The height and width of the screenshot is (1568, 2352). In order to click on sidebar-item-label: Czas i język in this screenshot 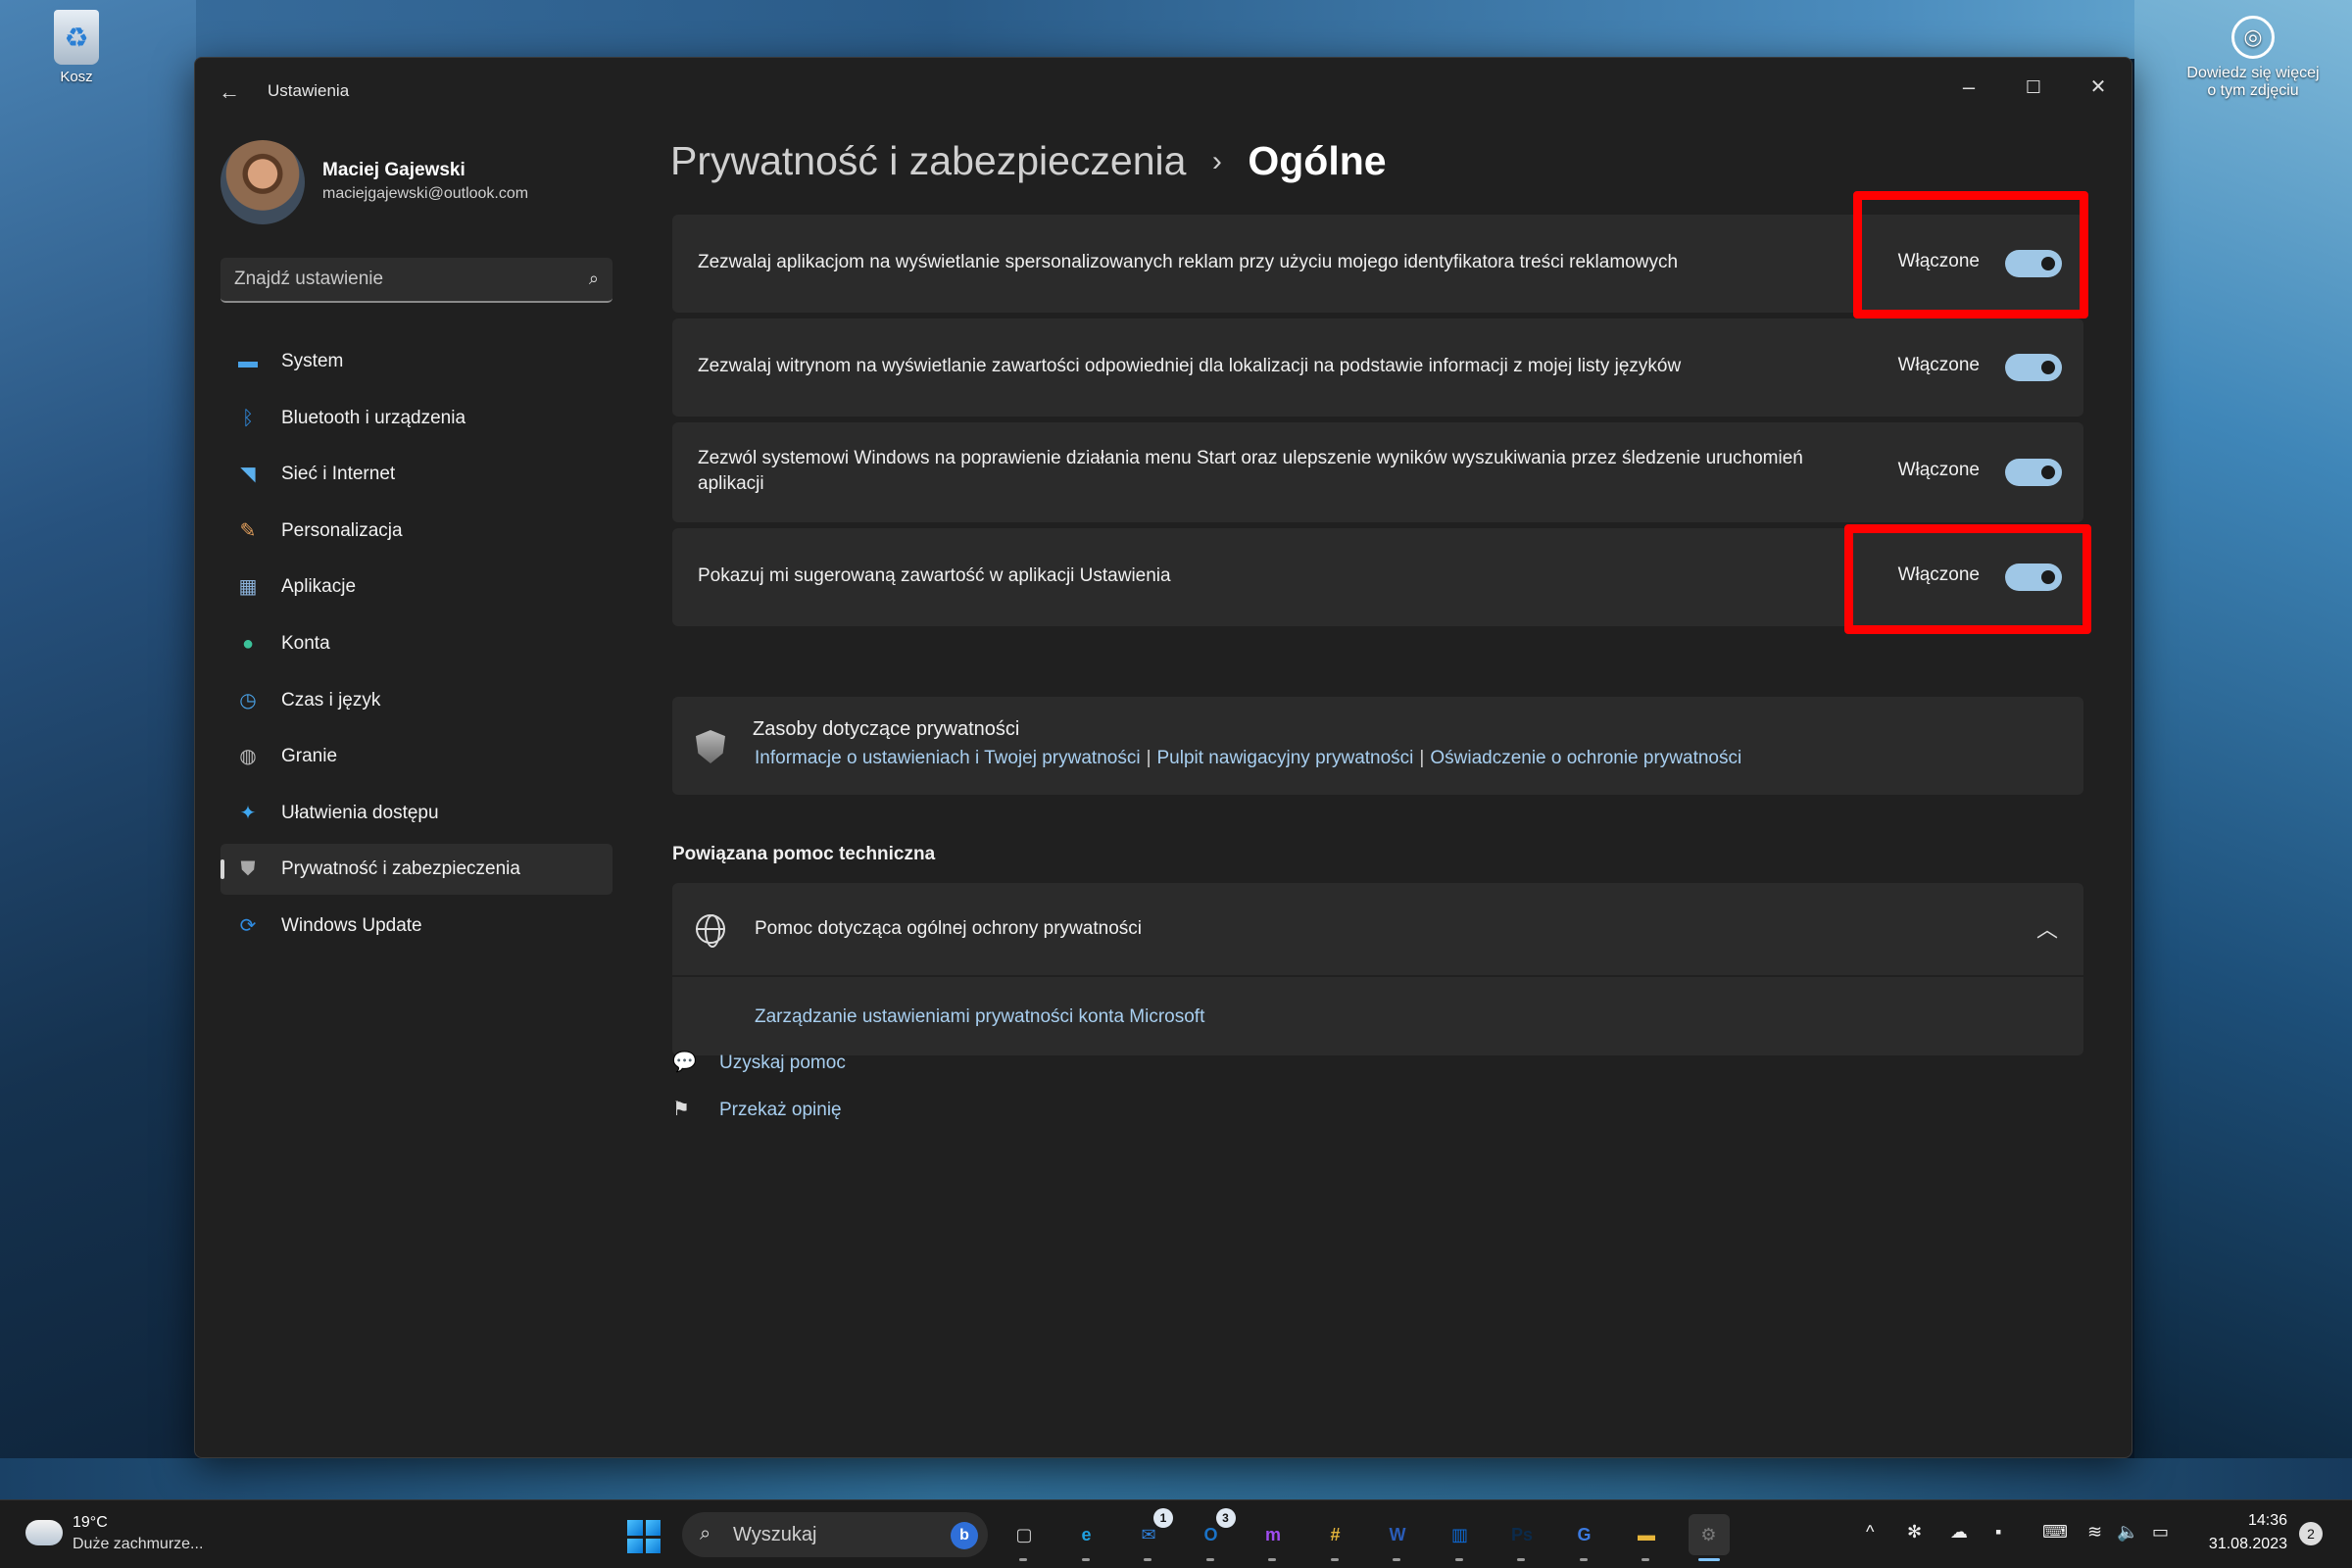, I will do `click(331, 699)`.